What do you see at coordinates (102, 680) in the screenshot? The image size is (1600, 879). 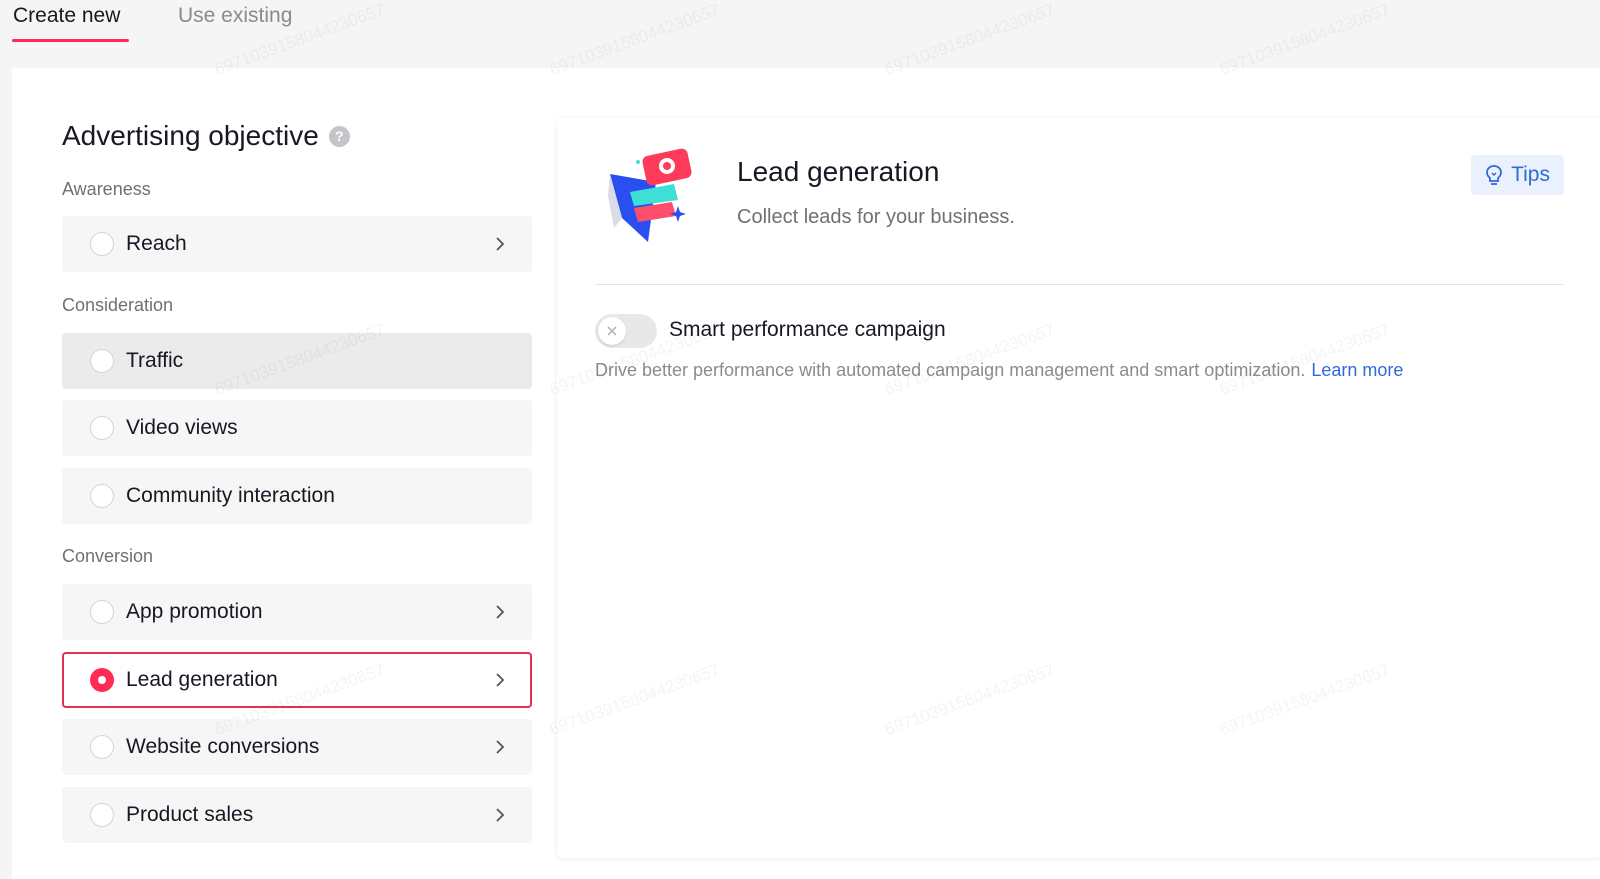 I see `radio-button-selected` at bounding box center [102, 680].